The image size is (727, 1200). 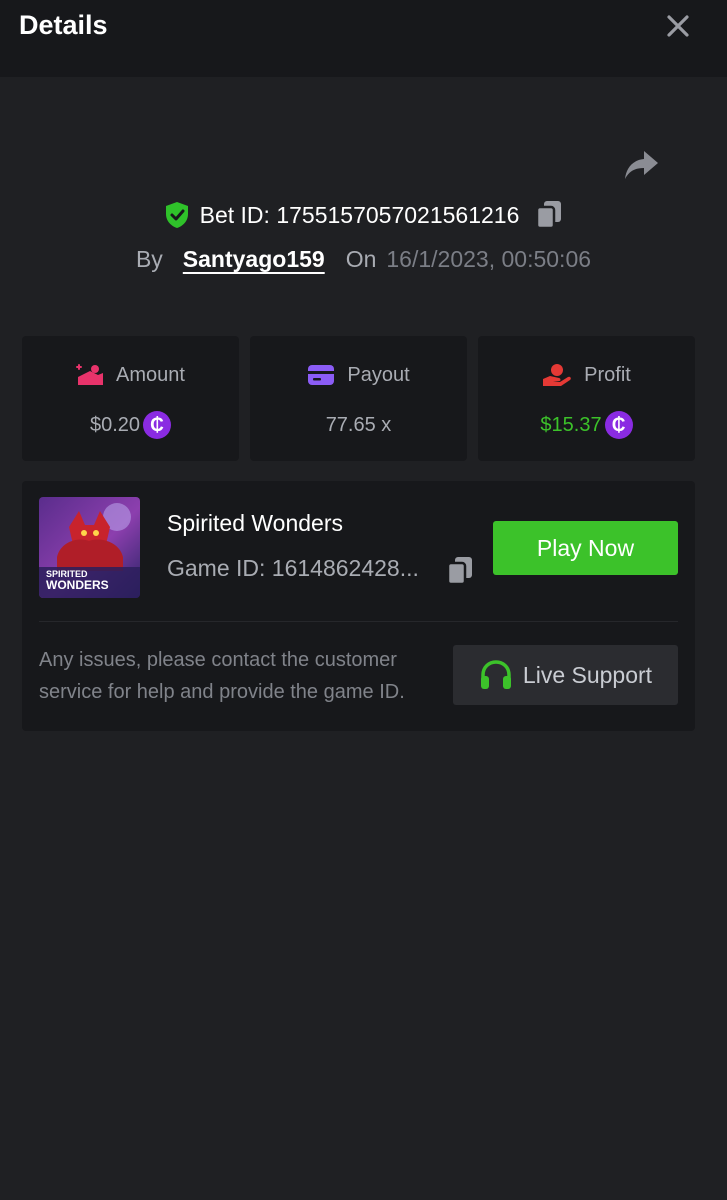 I want to click on amount-value: $0.20, so click(x=115, y=424).